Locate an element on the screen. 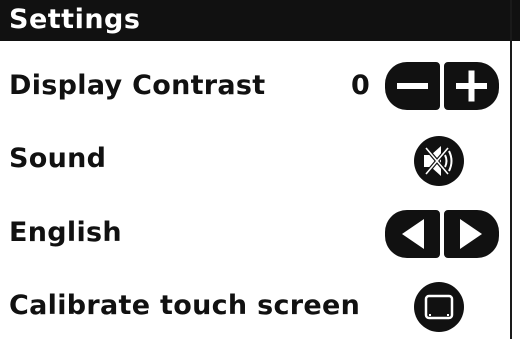 This screenshot has height=339, width=520. sound-toggle-button is located at coordinates (439, 161).